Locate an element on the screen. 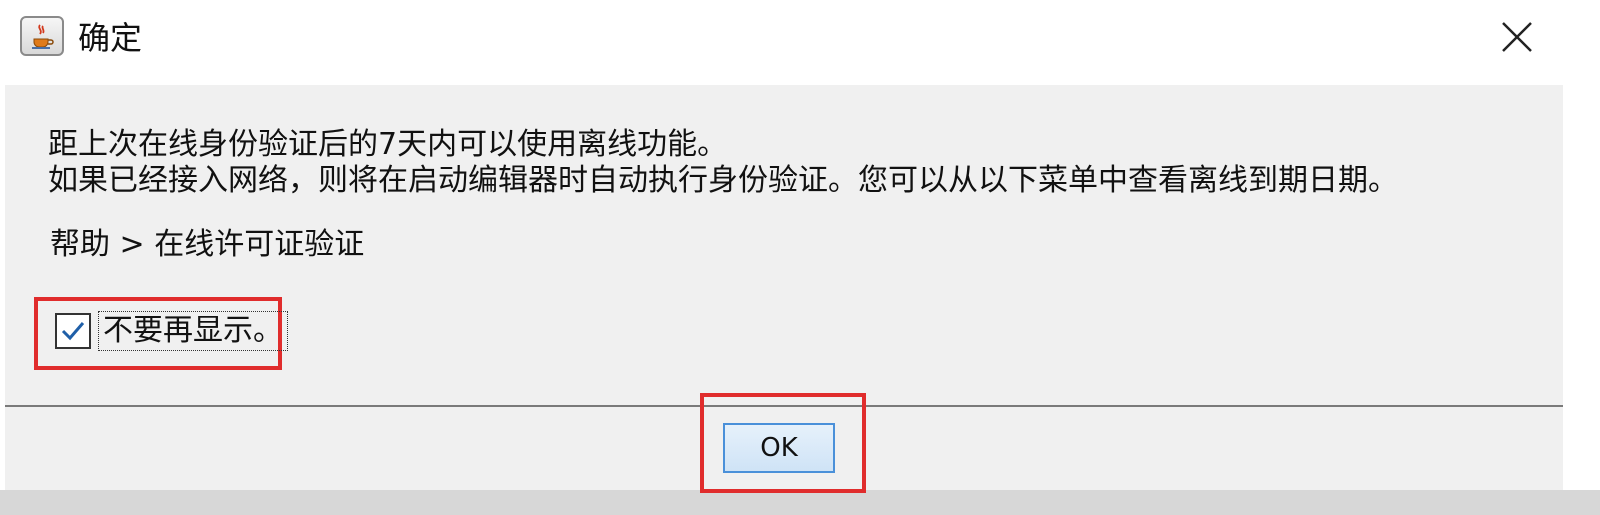 The image size is (1600, 515). bottom-edge is located at coordinates (800, 502).